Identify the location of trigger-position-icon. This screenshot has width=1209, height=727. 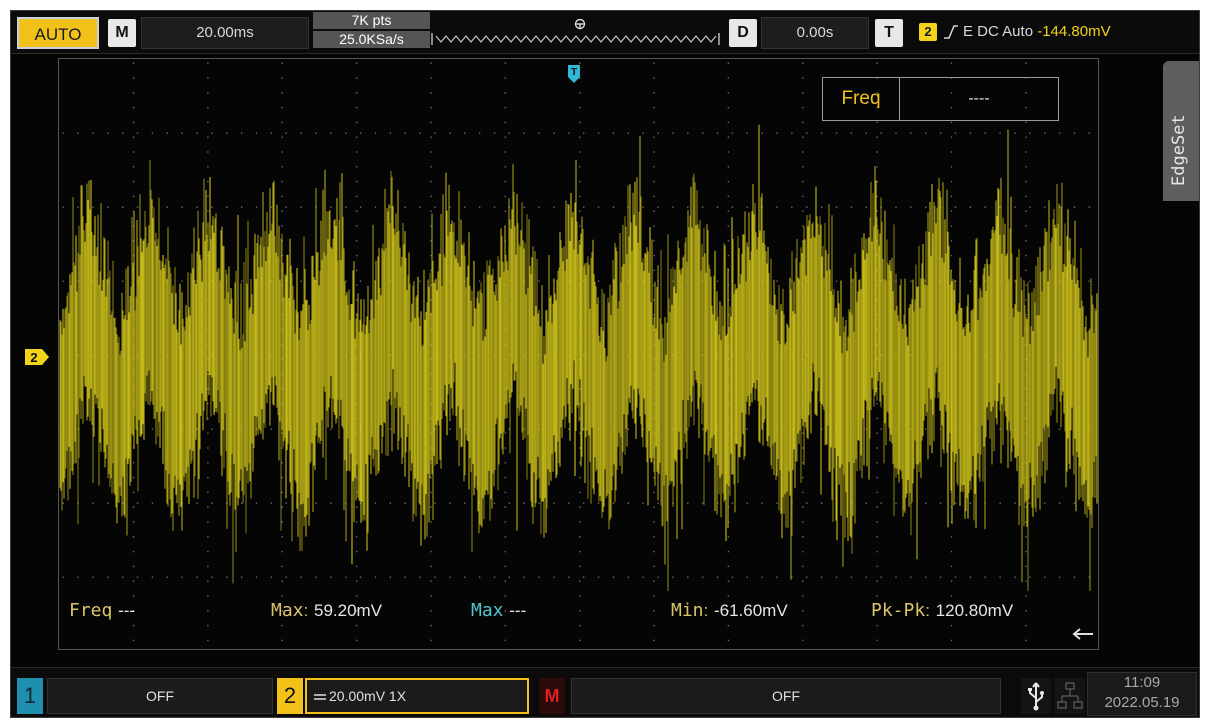
(580, 24).